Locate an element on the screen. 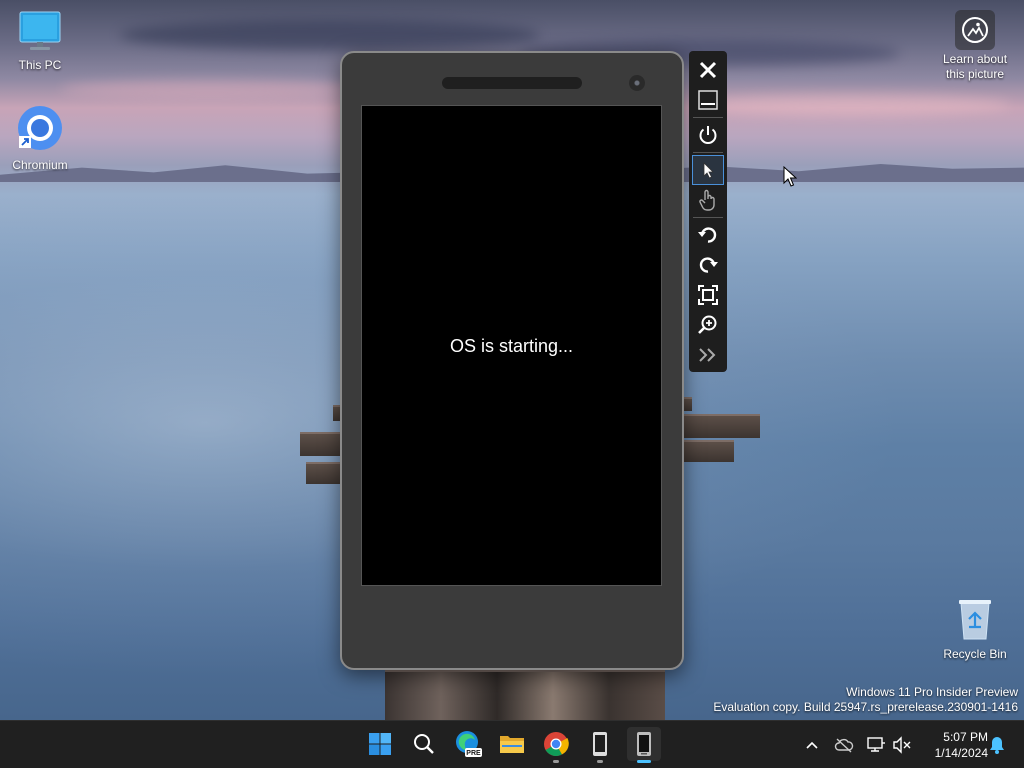  pointer-icon is located at coordinates (708, 170).